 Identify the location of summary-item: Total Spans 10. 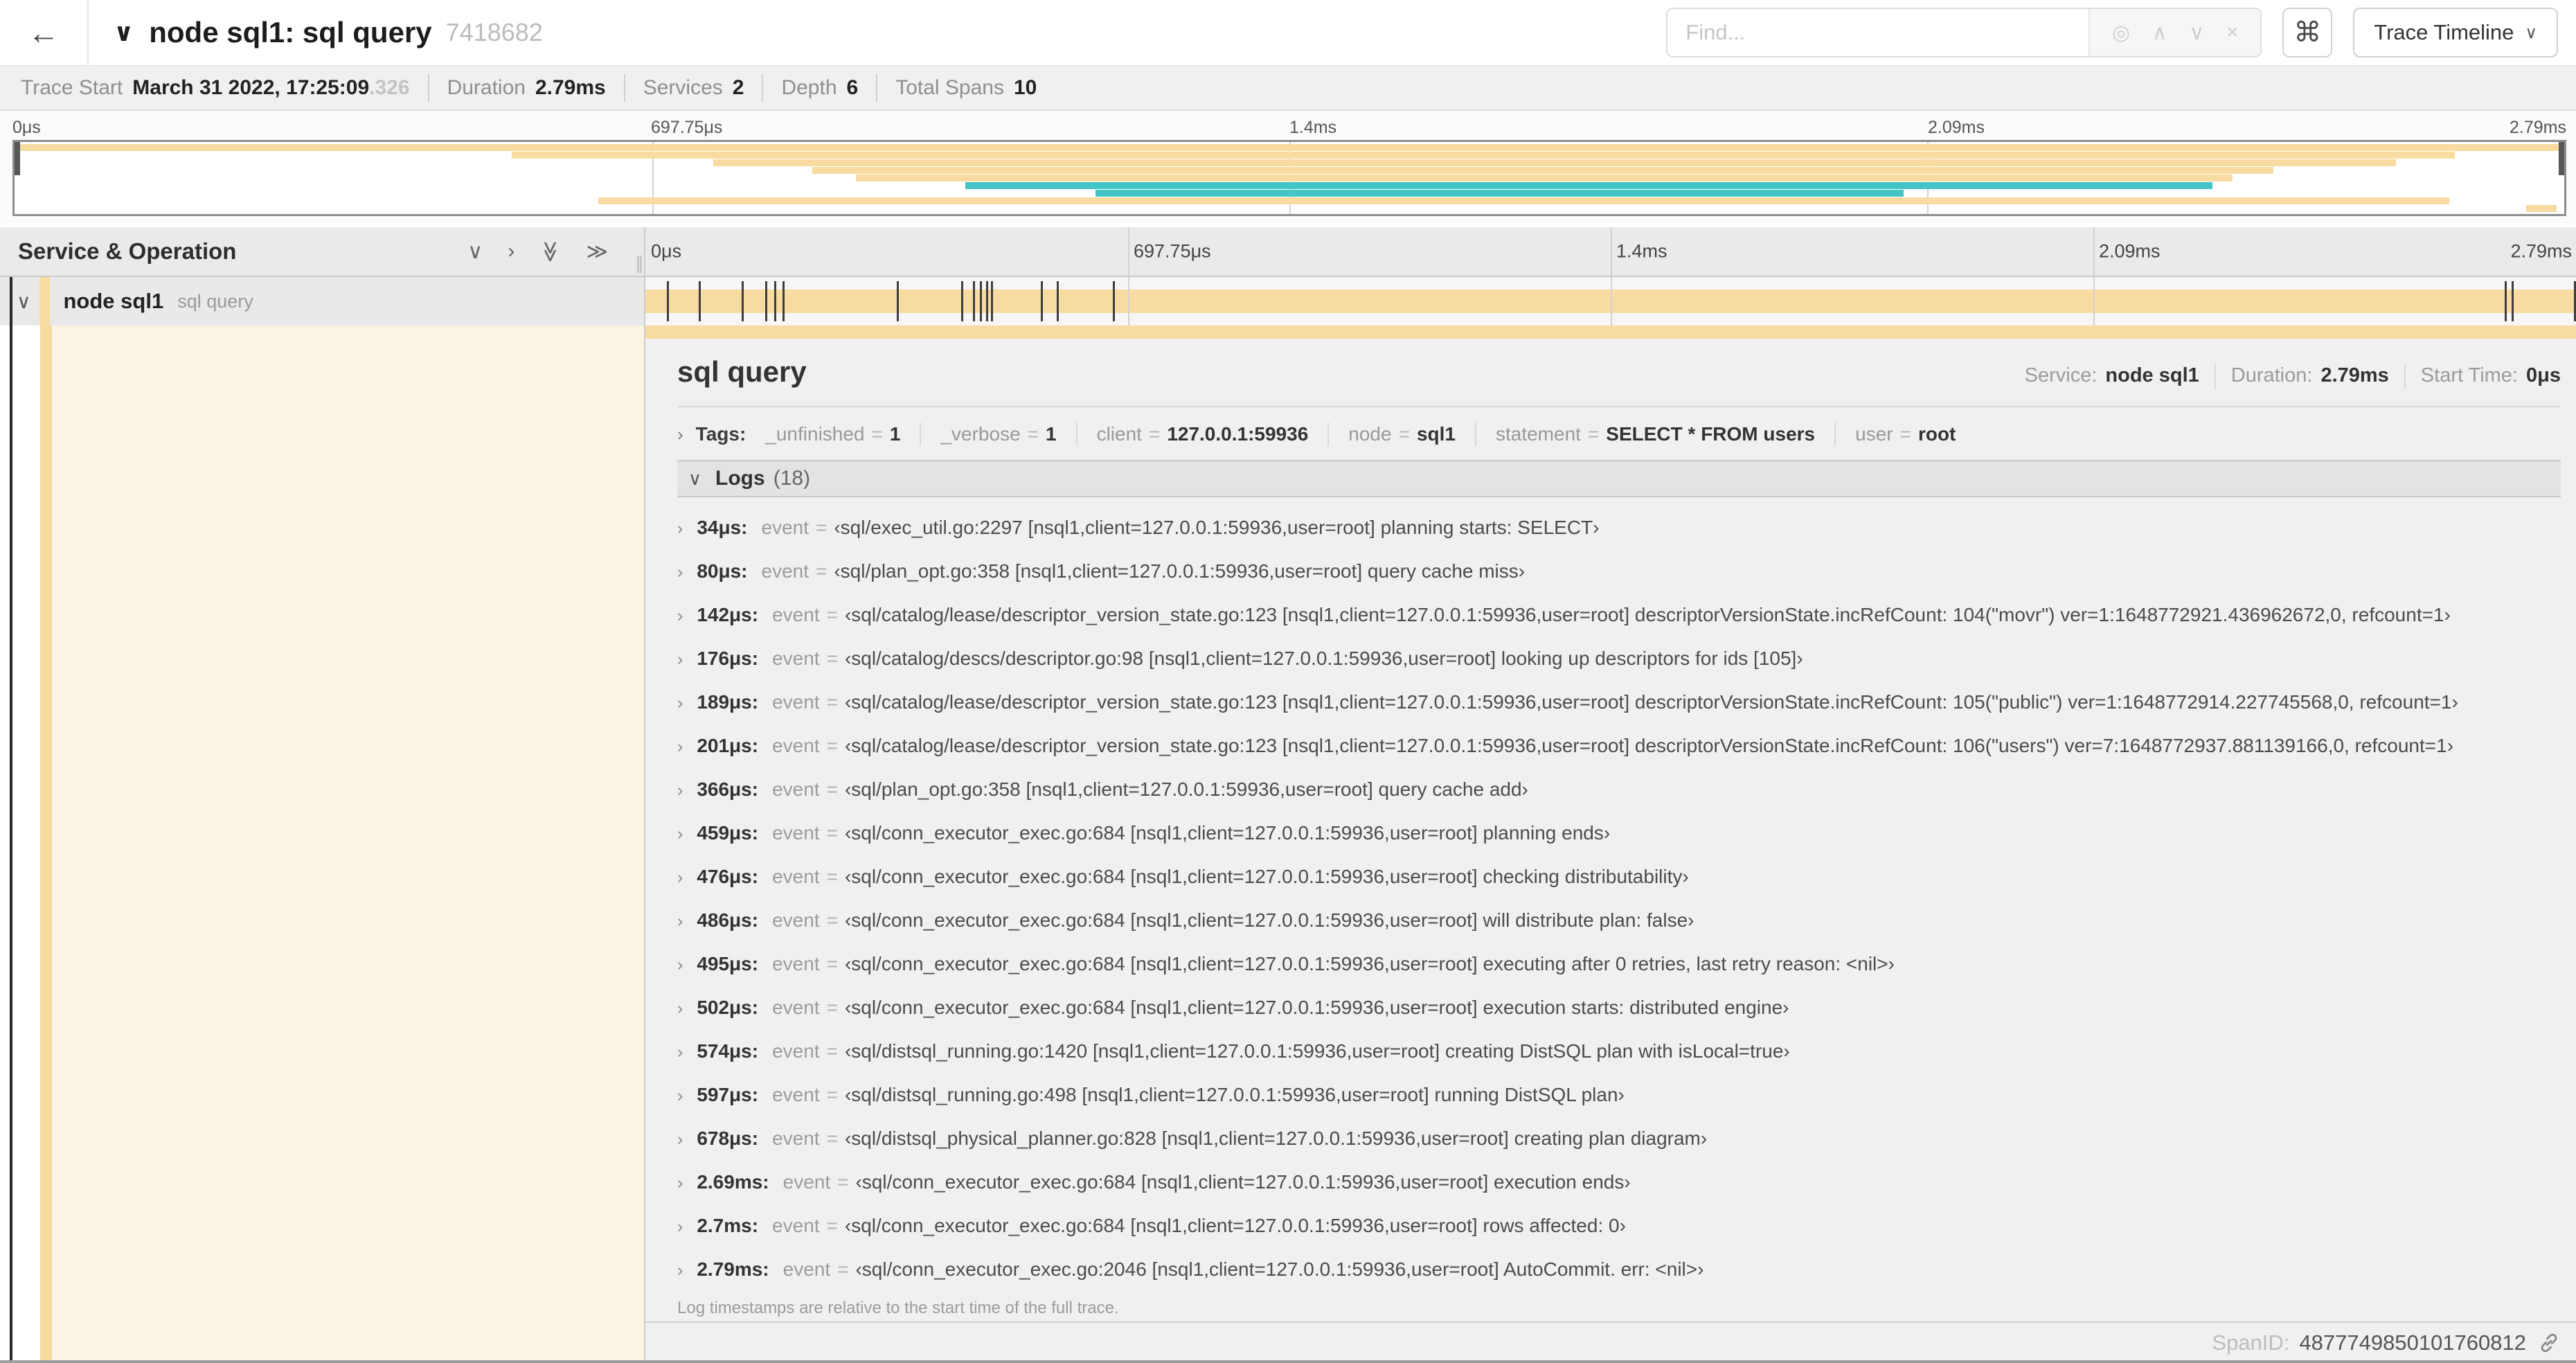
(965, 88).